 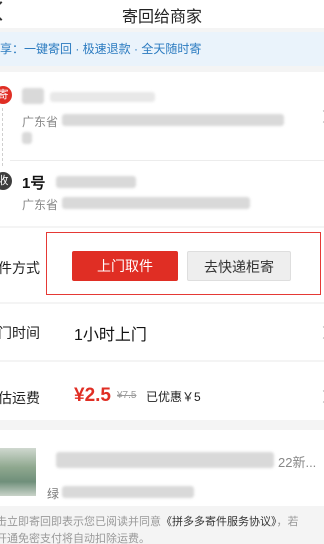 I want to click on receiver-address-blurred, so click(x=156, y=203).